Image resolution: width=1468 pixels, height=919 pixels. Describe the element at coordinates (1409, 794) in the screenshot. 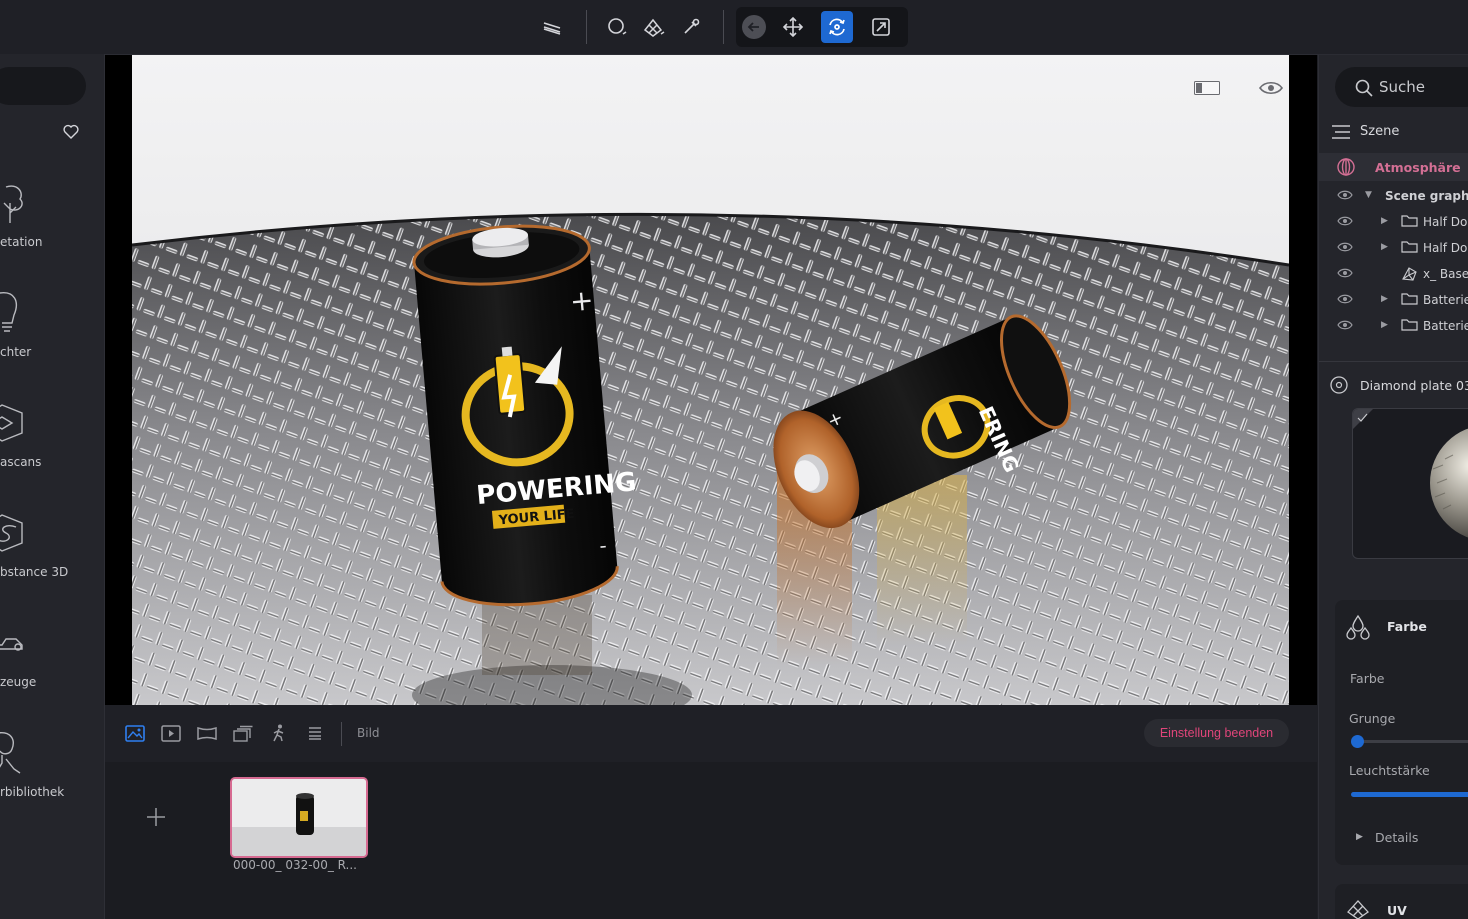

I see `brightness-slider` at that location.